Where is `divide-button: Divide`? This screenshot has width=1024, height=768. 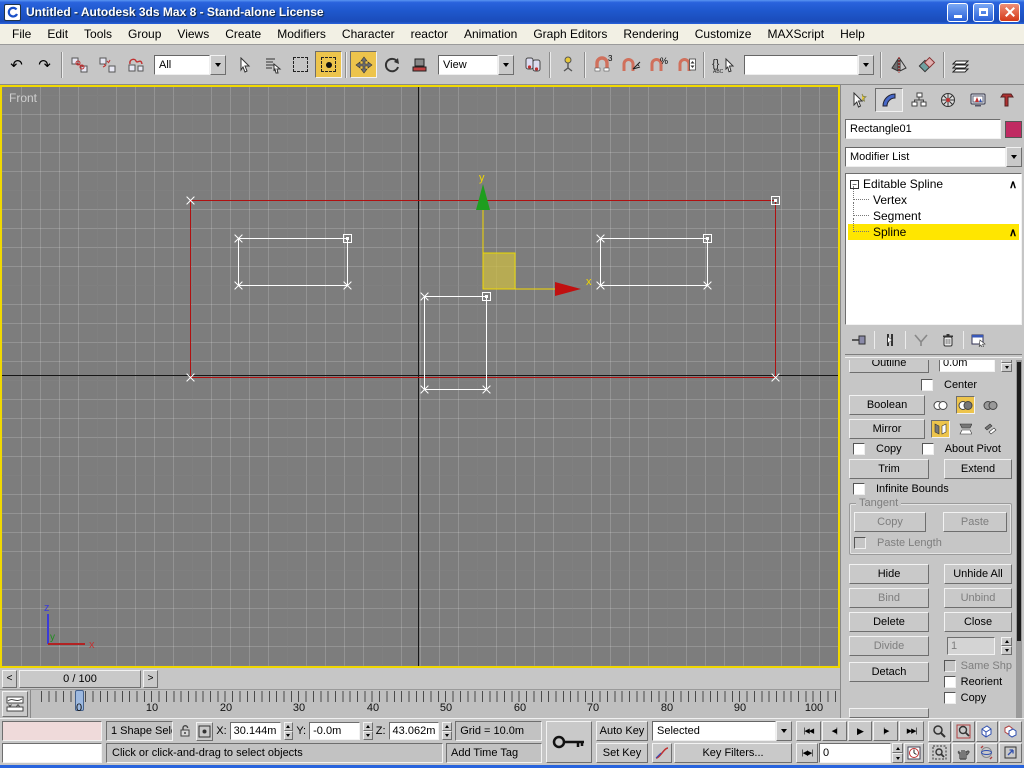
divide-button: Divide is located at coordinates (889, 646).